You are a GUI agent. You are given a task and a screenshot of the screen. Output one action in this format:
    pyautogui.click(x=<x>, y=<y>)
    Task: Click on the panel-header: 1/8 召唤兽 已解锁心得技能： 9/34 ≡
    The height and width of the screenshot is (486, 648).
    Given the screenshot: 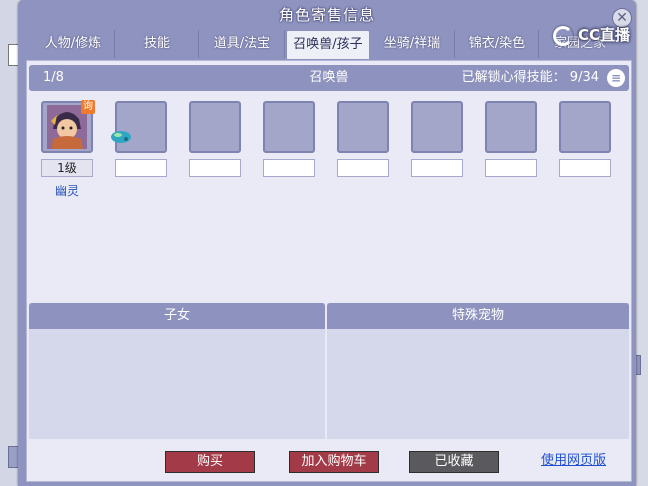 What is the action you would take?
    pyautogui.click(x=329, y=78)
    